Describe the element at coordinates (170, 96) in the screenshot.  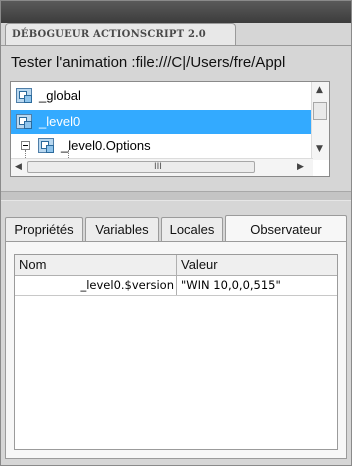
I see `tree-item-global: _global` at that location.